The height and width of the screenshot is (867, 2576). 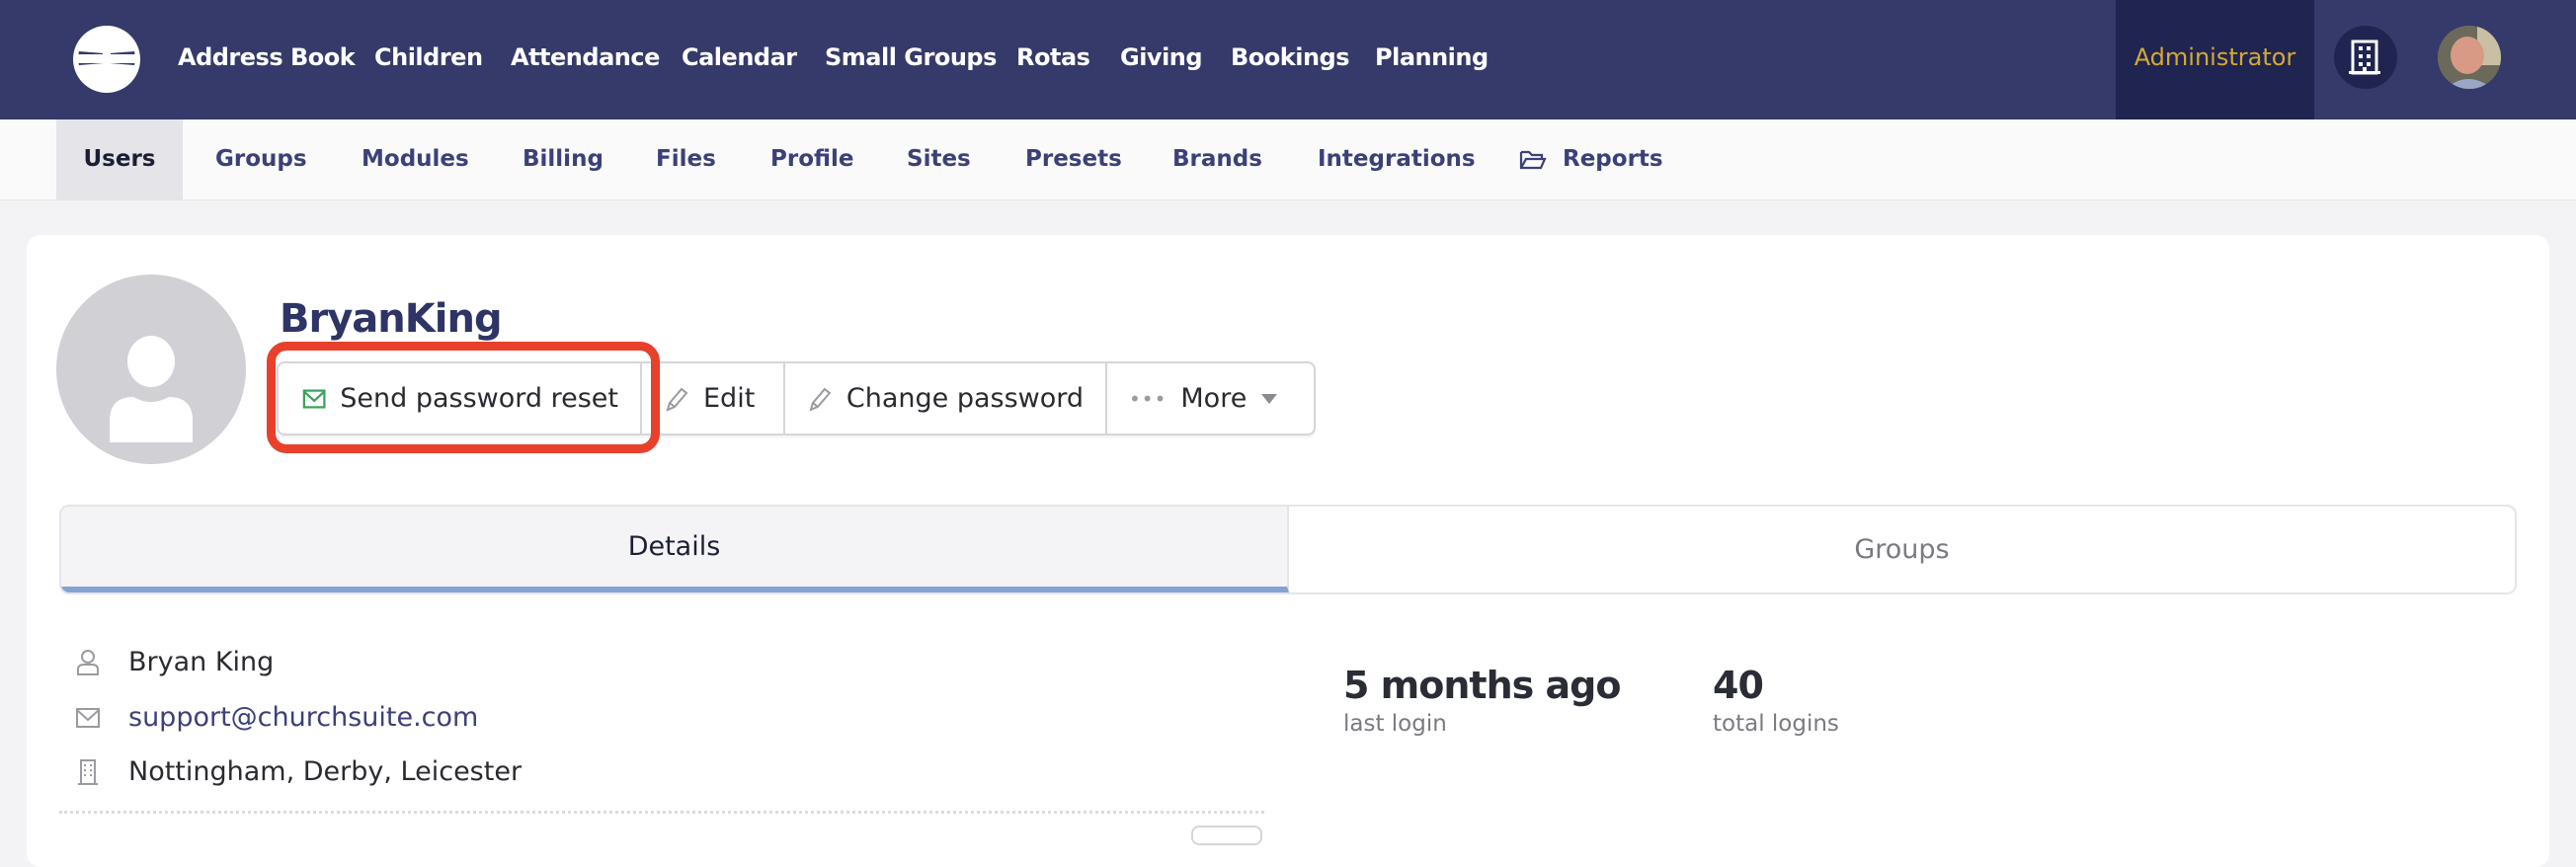 What do you see at coordinates (1902, 549) in the screenshot?
I see `tab-groups: Groups` at bounding box center [1902, 549].